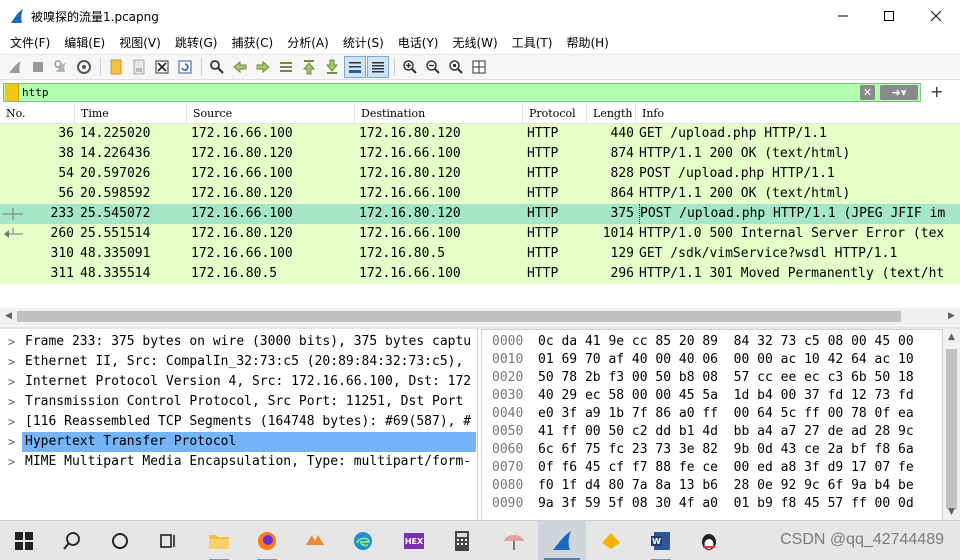  Describe the element at coordinates (889, 16) in the screenshot. I see `maximize-button` at that location.